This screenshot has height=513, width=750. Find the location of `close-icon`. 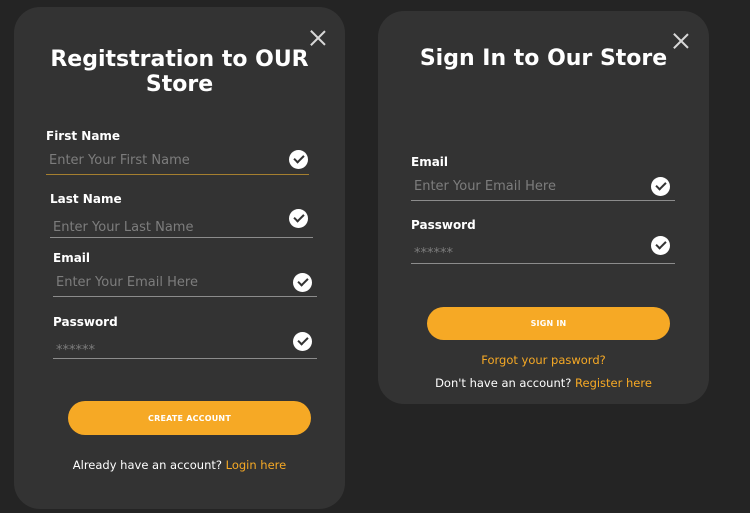

close-icon is located at coordinates (318, 38).